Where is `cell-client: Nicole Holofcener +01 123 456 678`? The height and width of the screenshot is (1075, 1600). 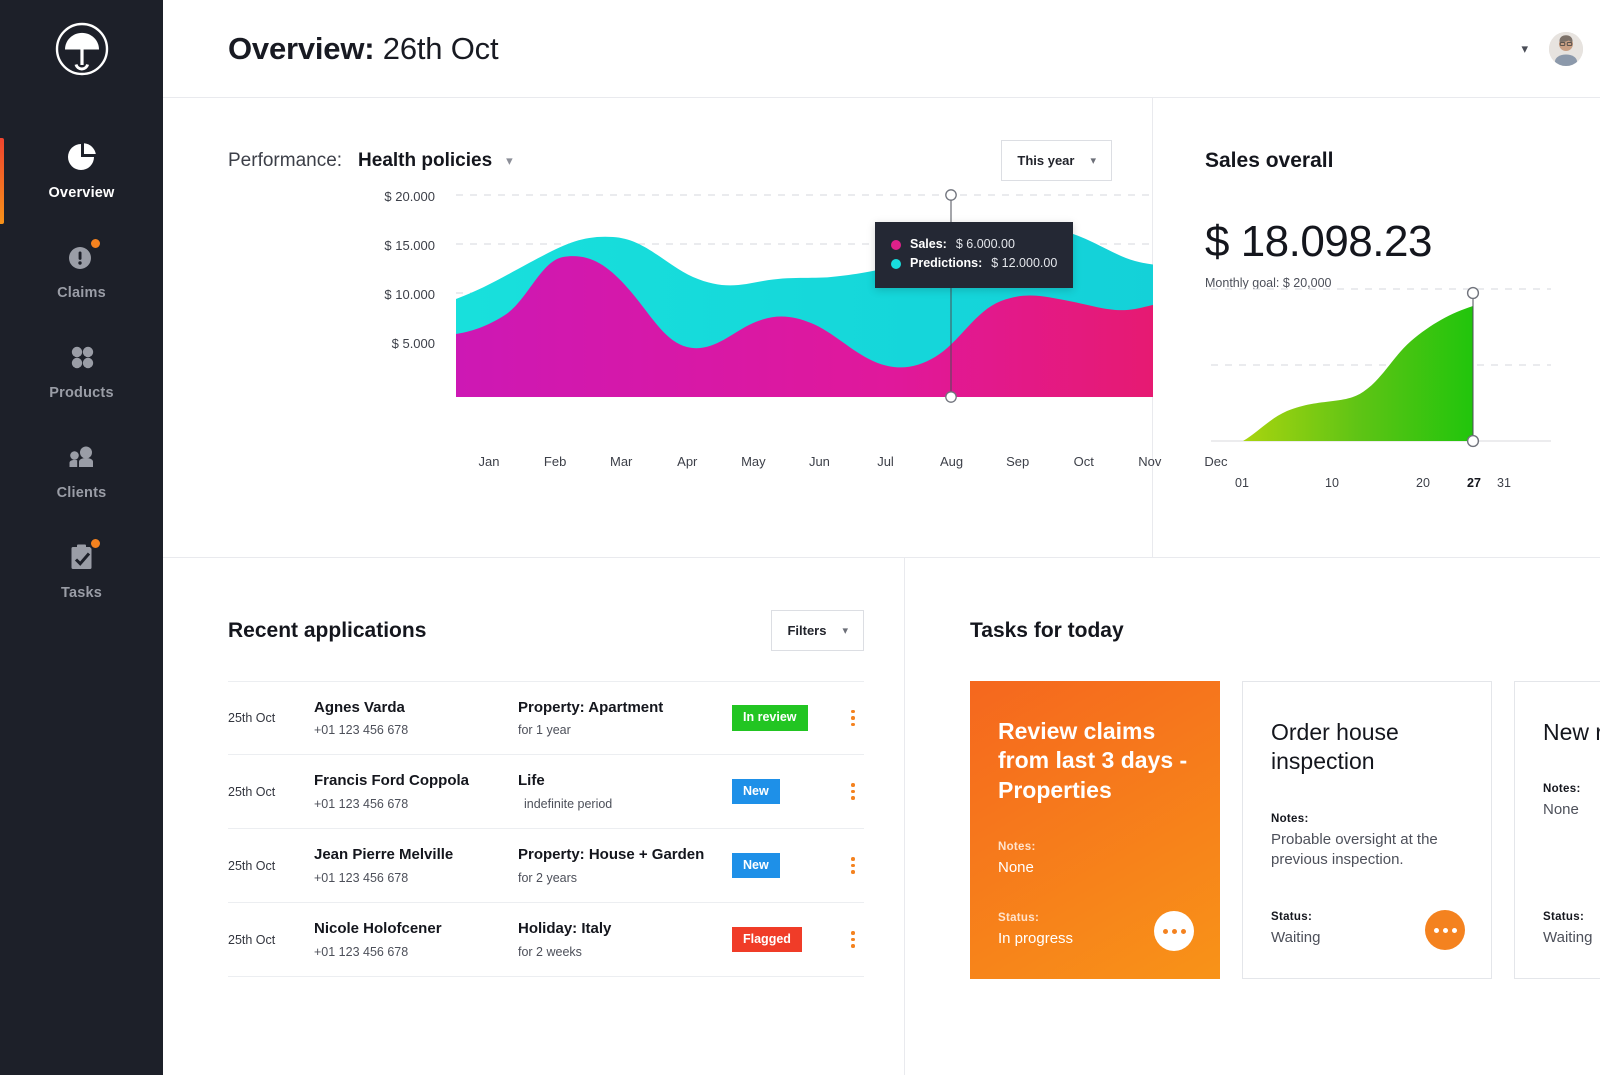
cell-client: Nicole Holofcener +01 123 456 678 is located at coordinates (416, 939).